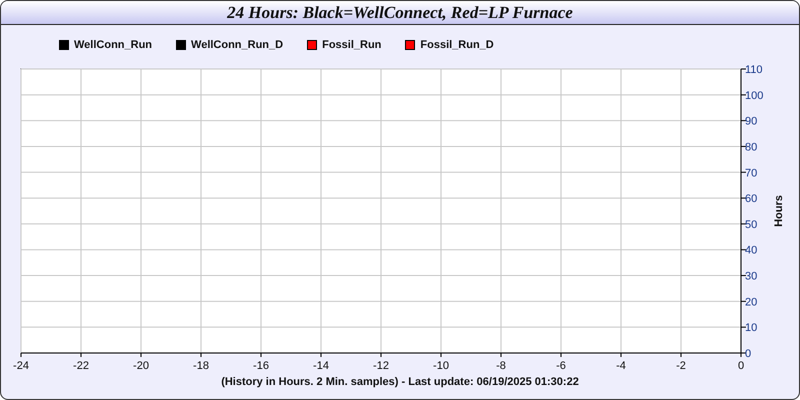  What do you see at coordinates (751, 199) in the screenshot?
I see `y-tick-label: 60` at bounding box center [751, 199].